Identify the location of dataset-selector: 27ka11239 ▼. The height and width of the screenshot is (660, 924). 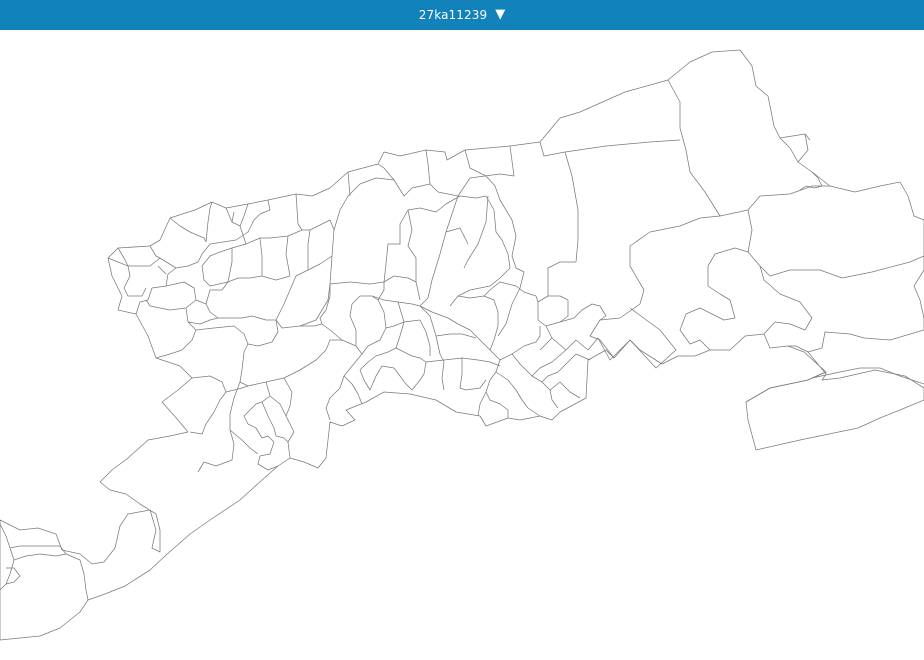
(462, 15).